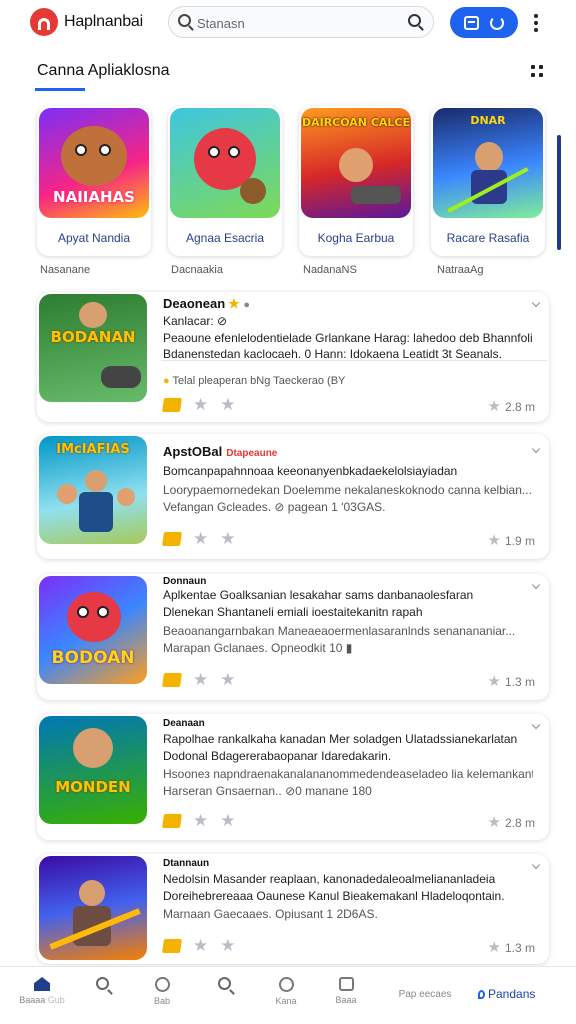 The height and width of the screenshot is (1024, 576). I want to click on item-title: Donnaun, so click(185, 581).